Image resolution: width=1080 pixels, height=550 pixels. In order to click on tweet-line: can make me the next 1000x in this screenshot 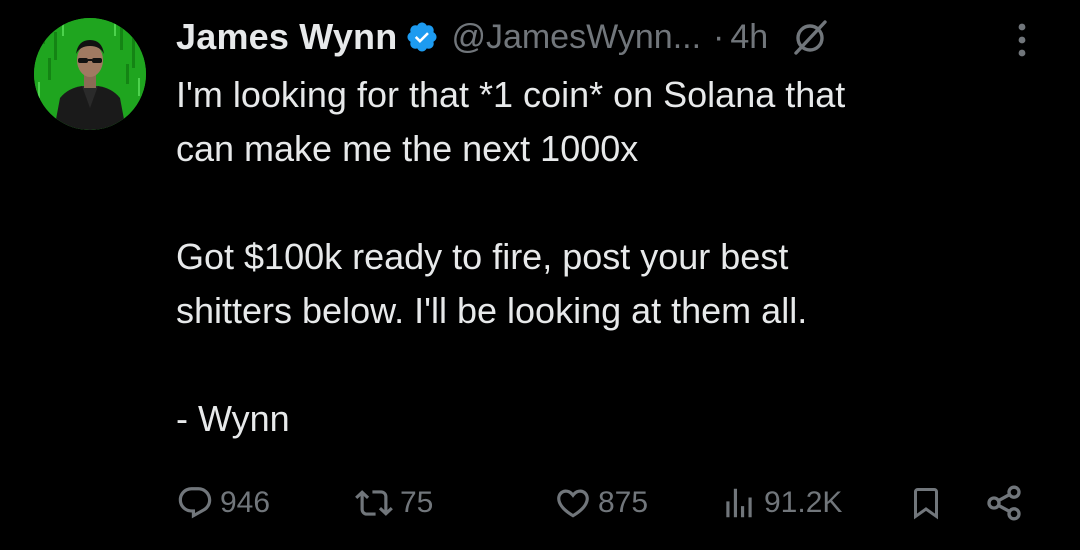, I will do `click(407, 148)`.